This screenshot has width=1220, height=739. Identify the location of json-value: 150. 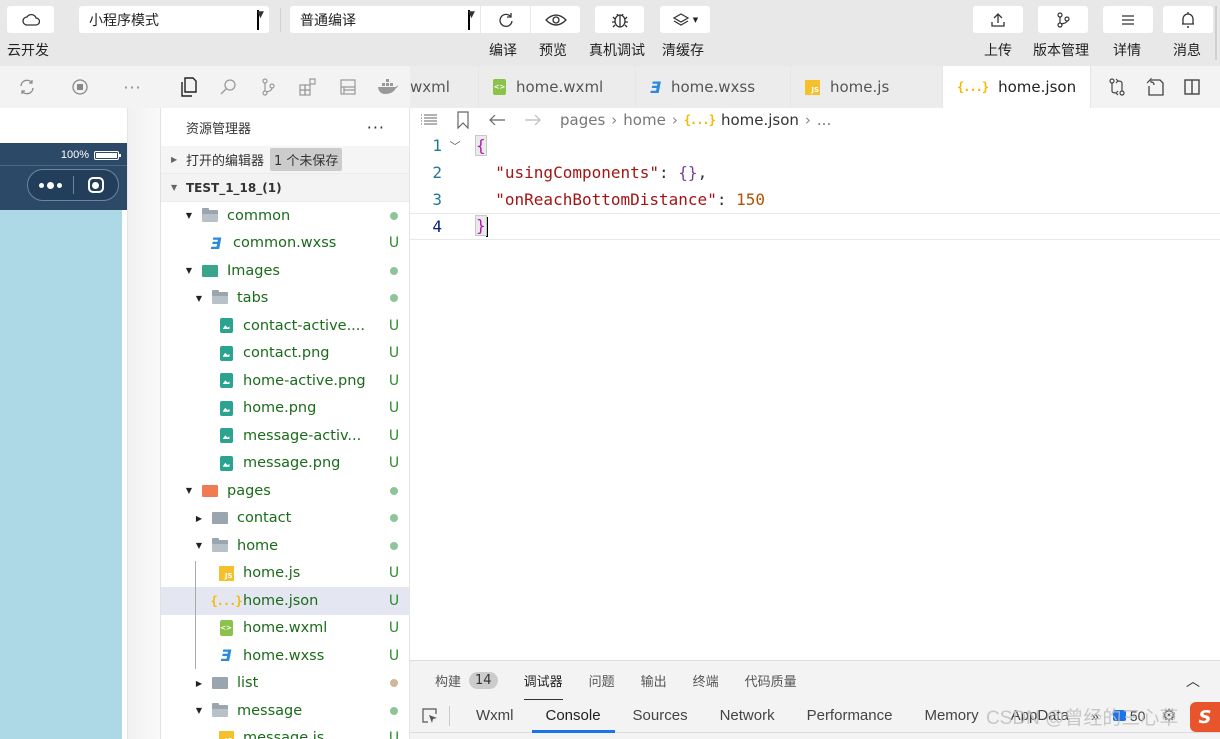
(750, 199).